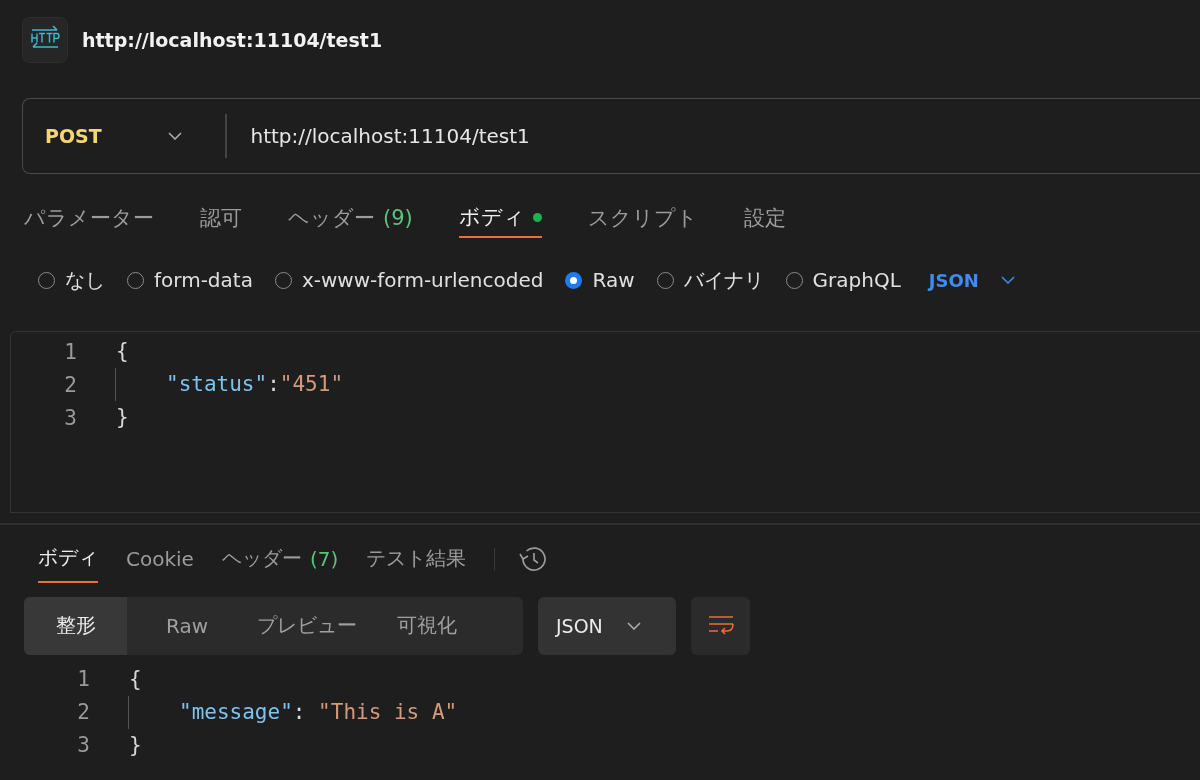 The image size is (1200, 780). What do you see at coordinates (293, 712) in the screenshot?
I see `code-line: "message": "This is A"` at bounding box center [293, 712].